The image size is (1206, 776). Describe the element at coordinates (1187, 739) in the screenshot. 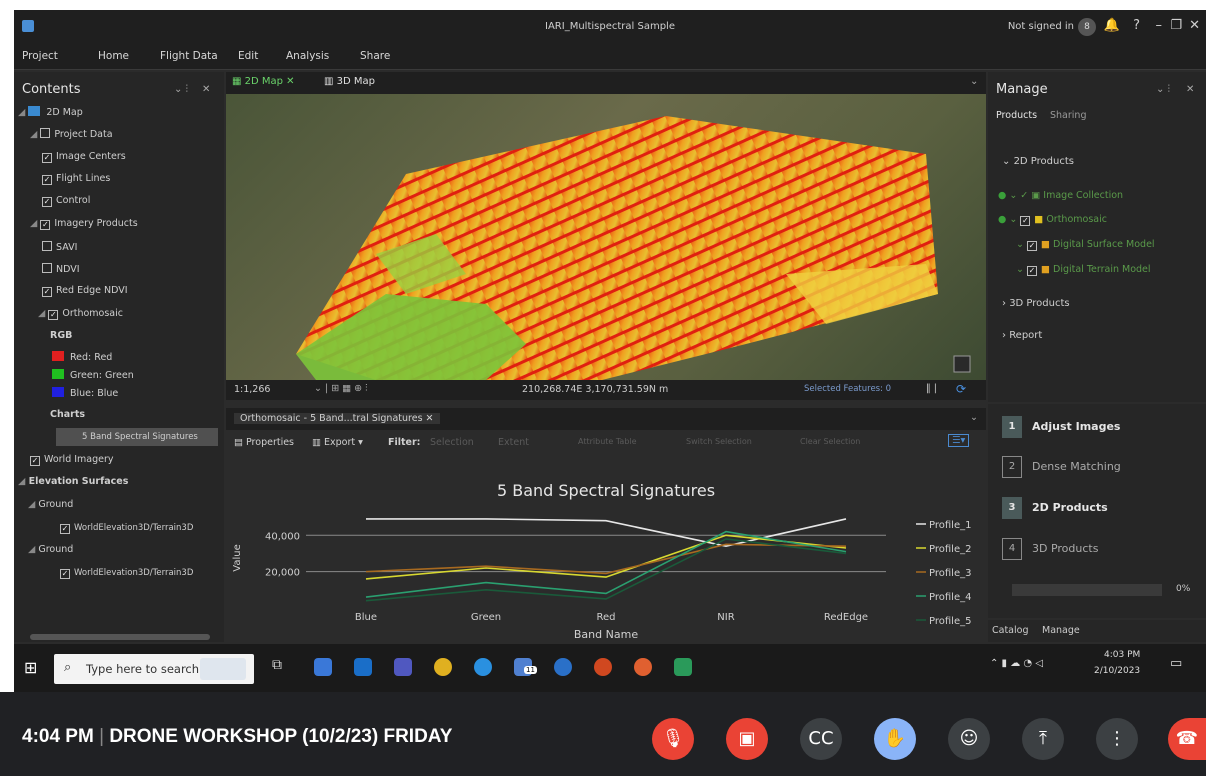

I see `leave-call-icon: ☎` at that location.